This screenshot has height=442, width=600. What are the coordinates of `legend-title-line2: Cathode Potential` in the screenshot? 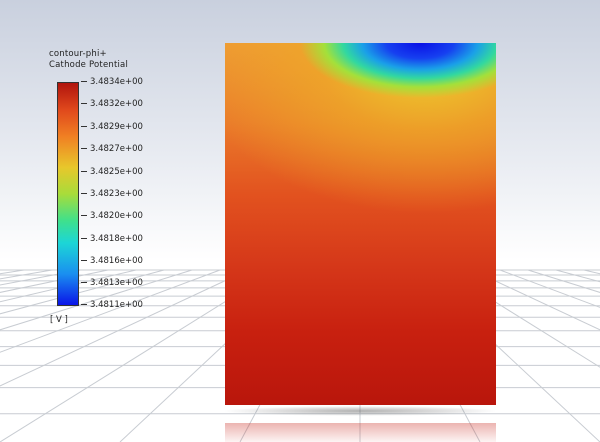 It's located at (89, 65).